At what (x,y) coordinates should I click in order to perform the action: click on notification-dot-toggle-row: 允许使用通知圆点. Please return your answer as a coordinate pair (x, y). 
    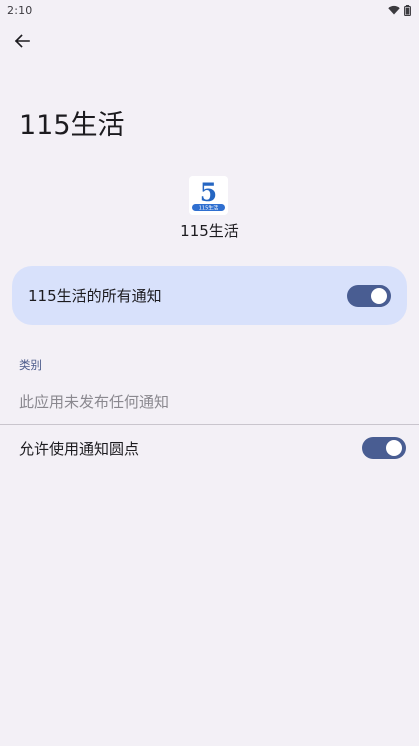
    Looking at the image, I should click on (209, 448).